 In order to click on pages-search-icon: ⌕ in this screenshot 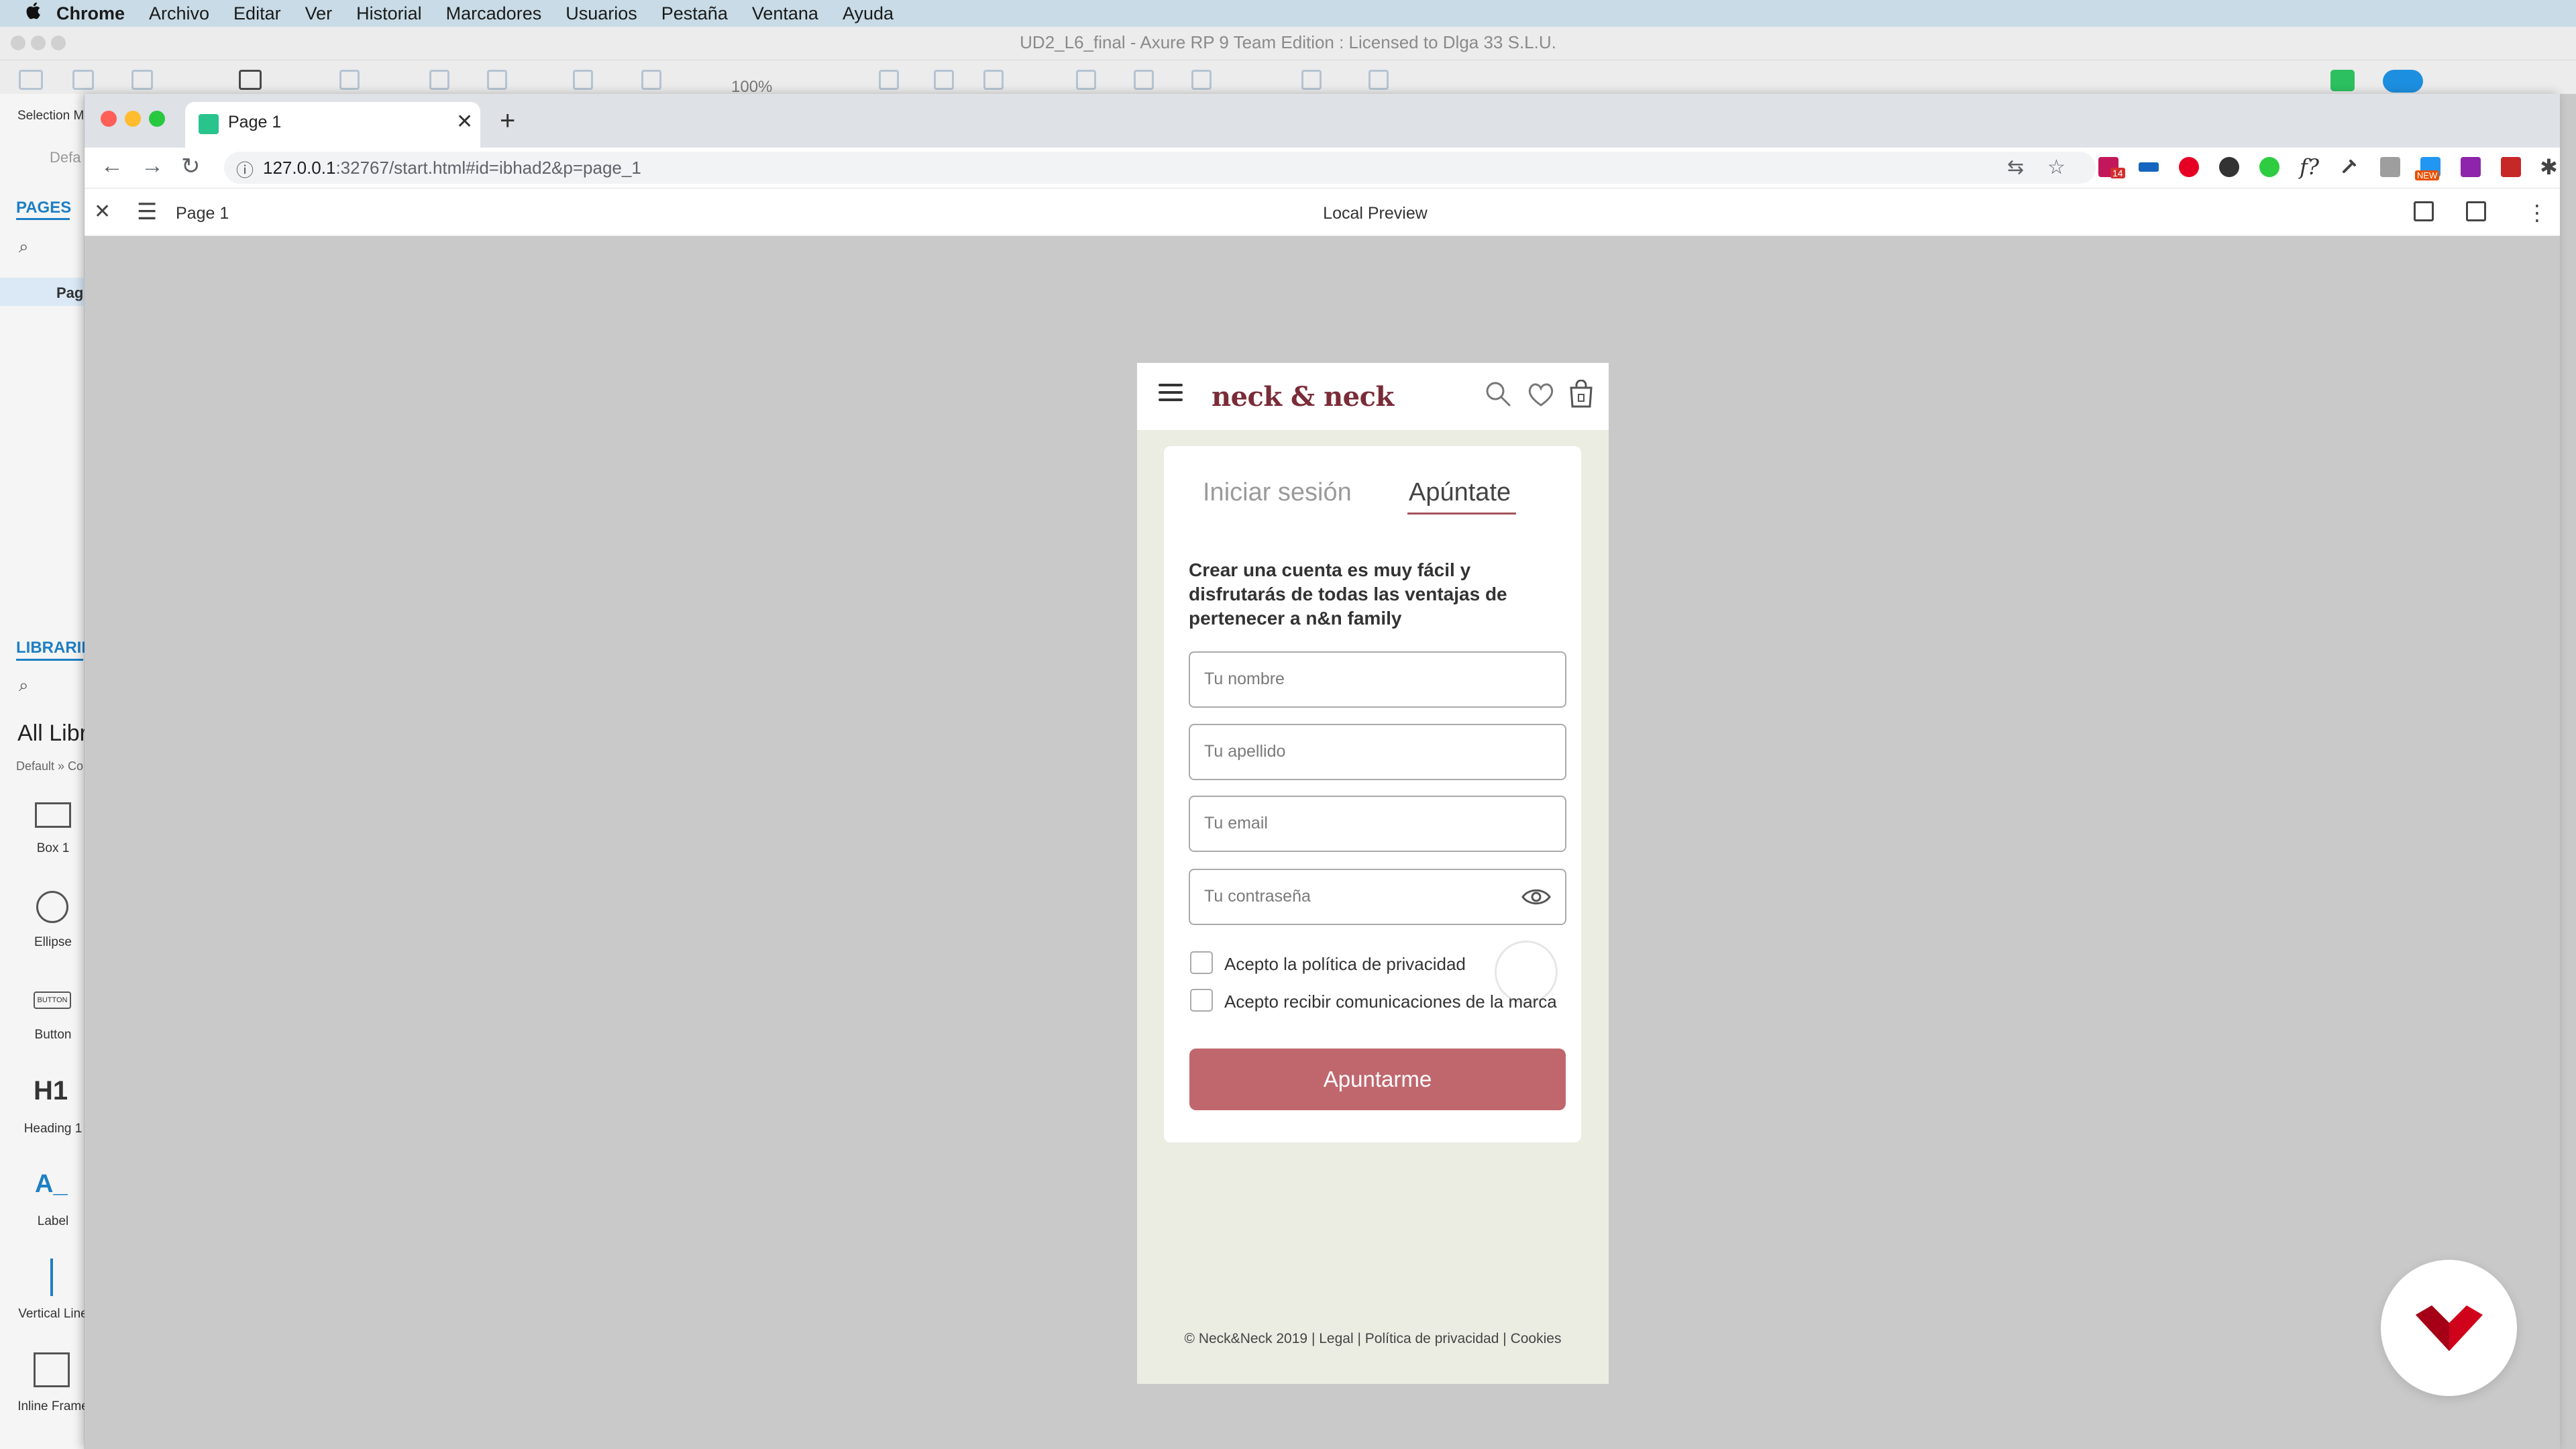, I will do `click(24, 247)`.